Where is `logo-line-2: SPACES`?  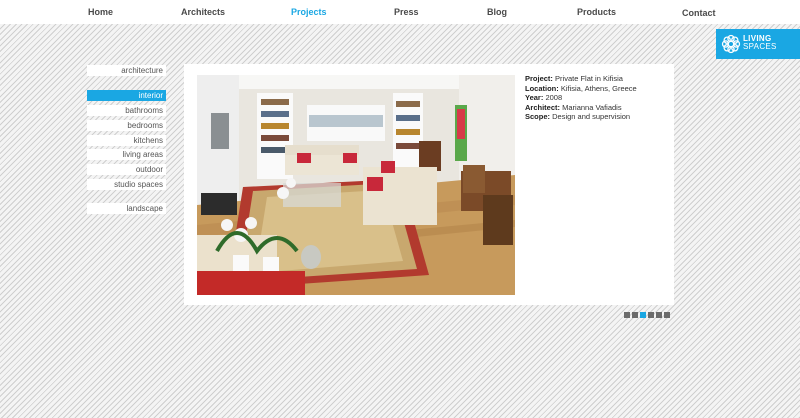
logo-line-2: SPACES is located at coordinates (760, 46).